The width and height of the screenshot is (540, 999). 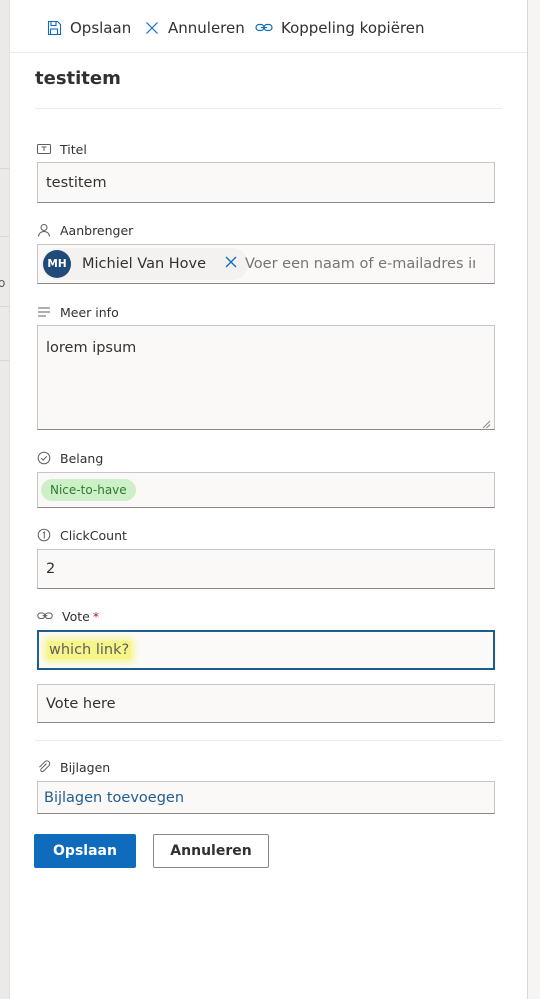 I want to click on save-button: Opslaan, so click(x=85, y=851).